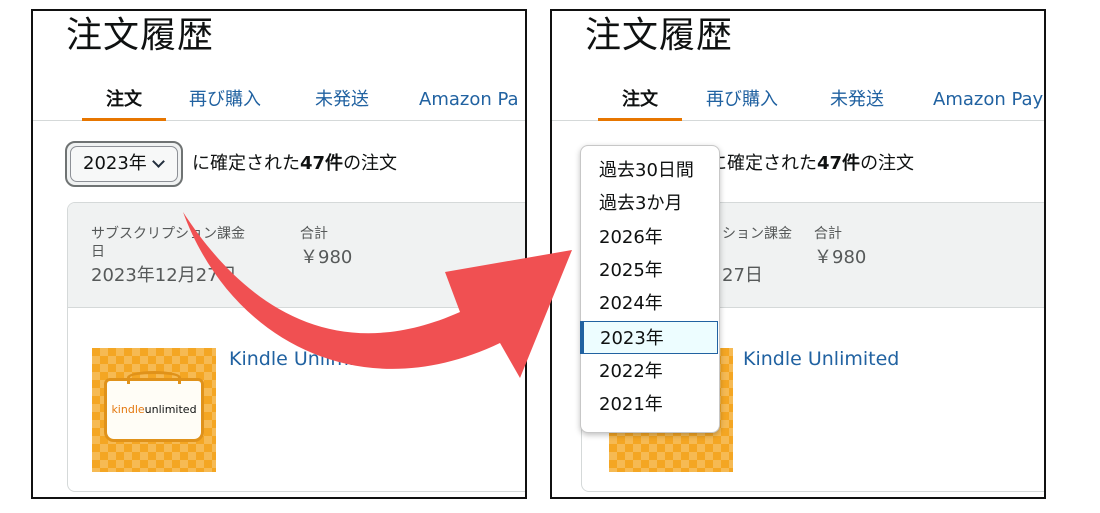 The width and height of the screenshot is (1100, 513). I want to click on dropdown-option-2023-selected: 2023年, so click(649, 337).